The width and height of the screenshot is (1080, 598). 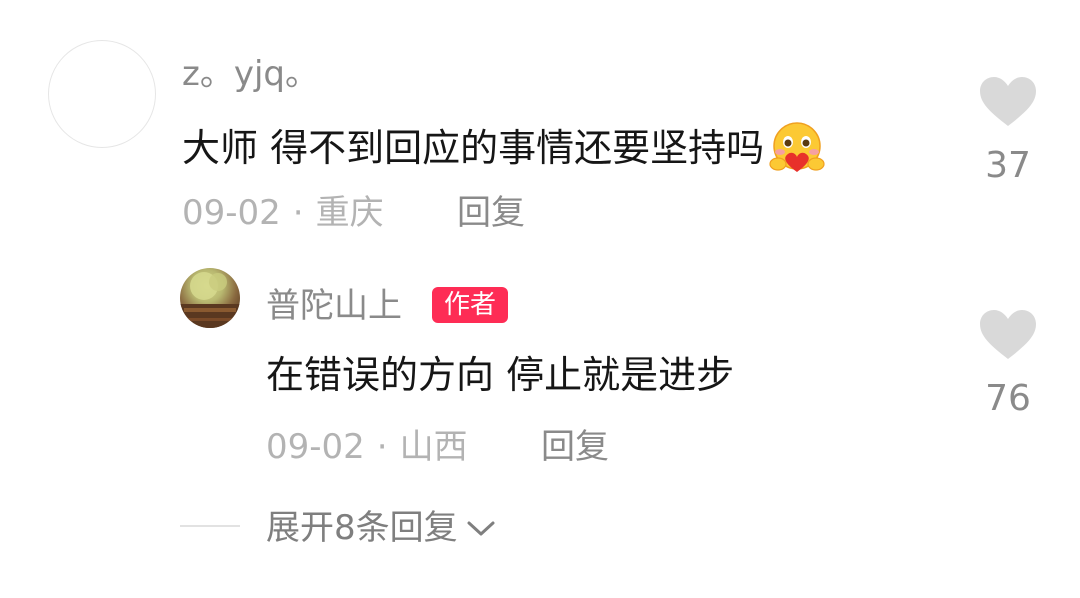 I want to click on hugging-face-emoji-icon, so click(x=797, y=147).